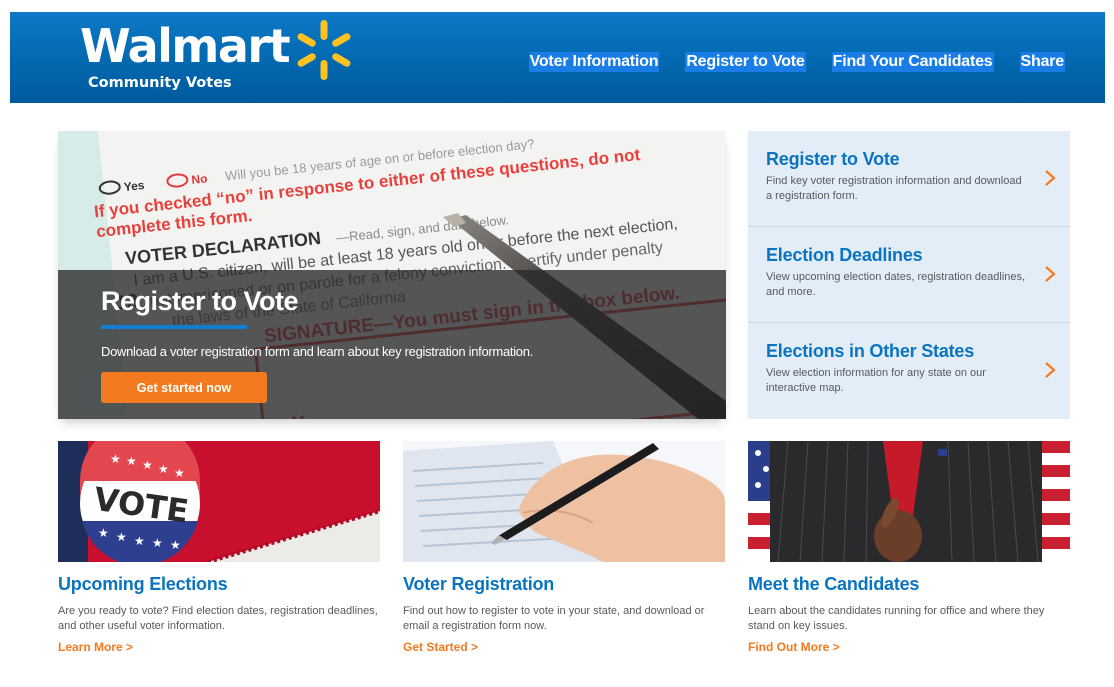  What do you see at coordinates (143, 584) in the screenshot?
I see `card-title: Upcoming Elections` at bounding box center [143, 584].